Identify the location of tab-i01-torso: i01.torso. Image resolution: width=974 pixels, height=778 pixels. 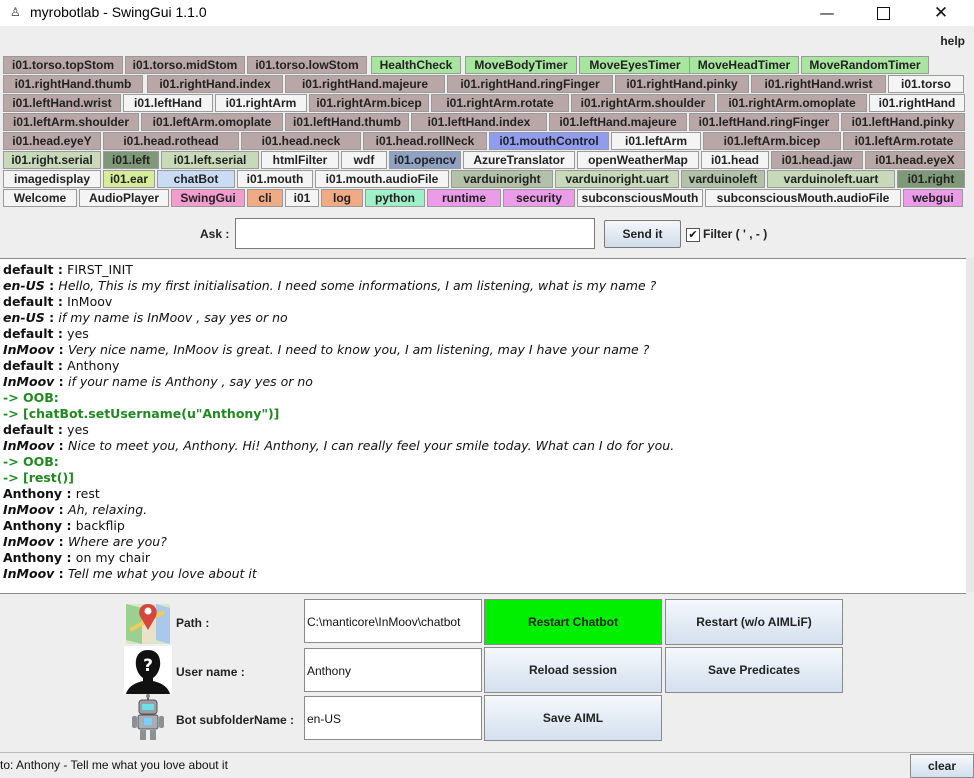
(926, 84).